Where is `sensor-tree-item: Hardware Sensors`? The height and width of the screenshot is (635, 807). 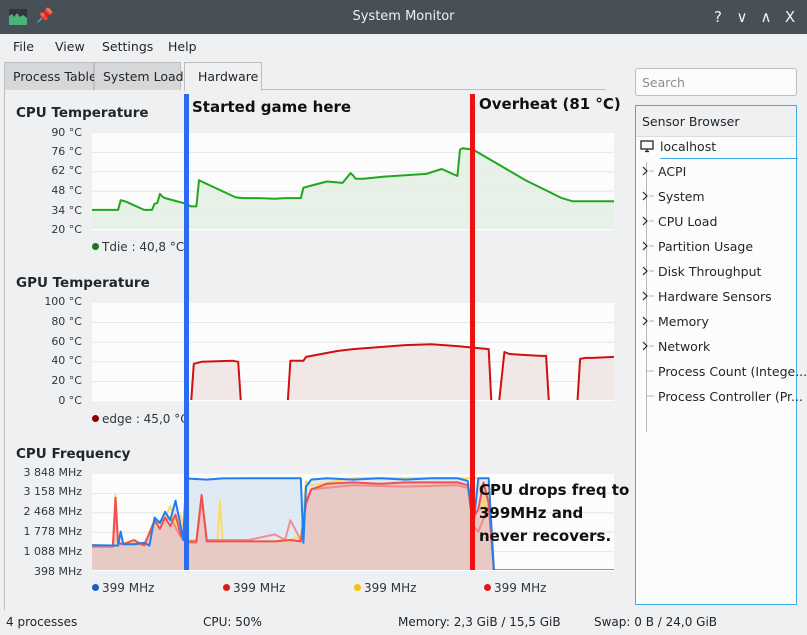
sensor-tree-item: Hardware Sensors is located at coordinates (704, 296).